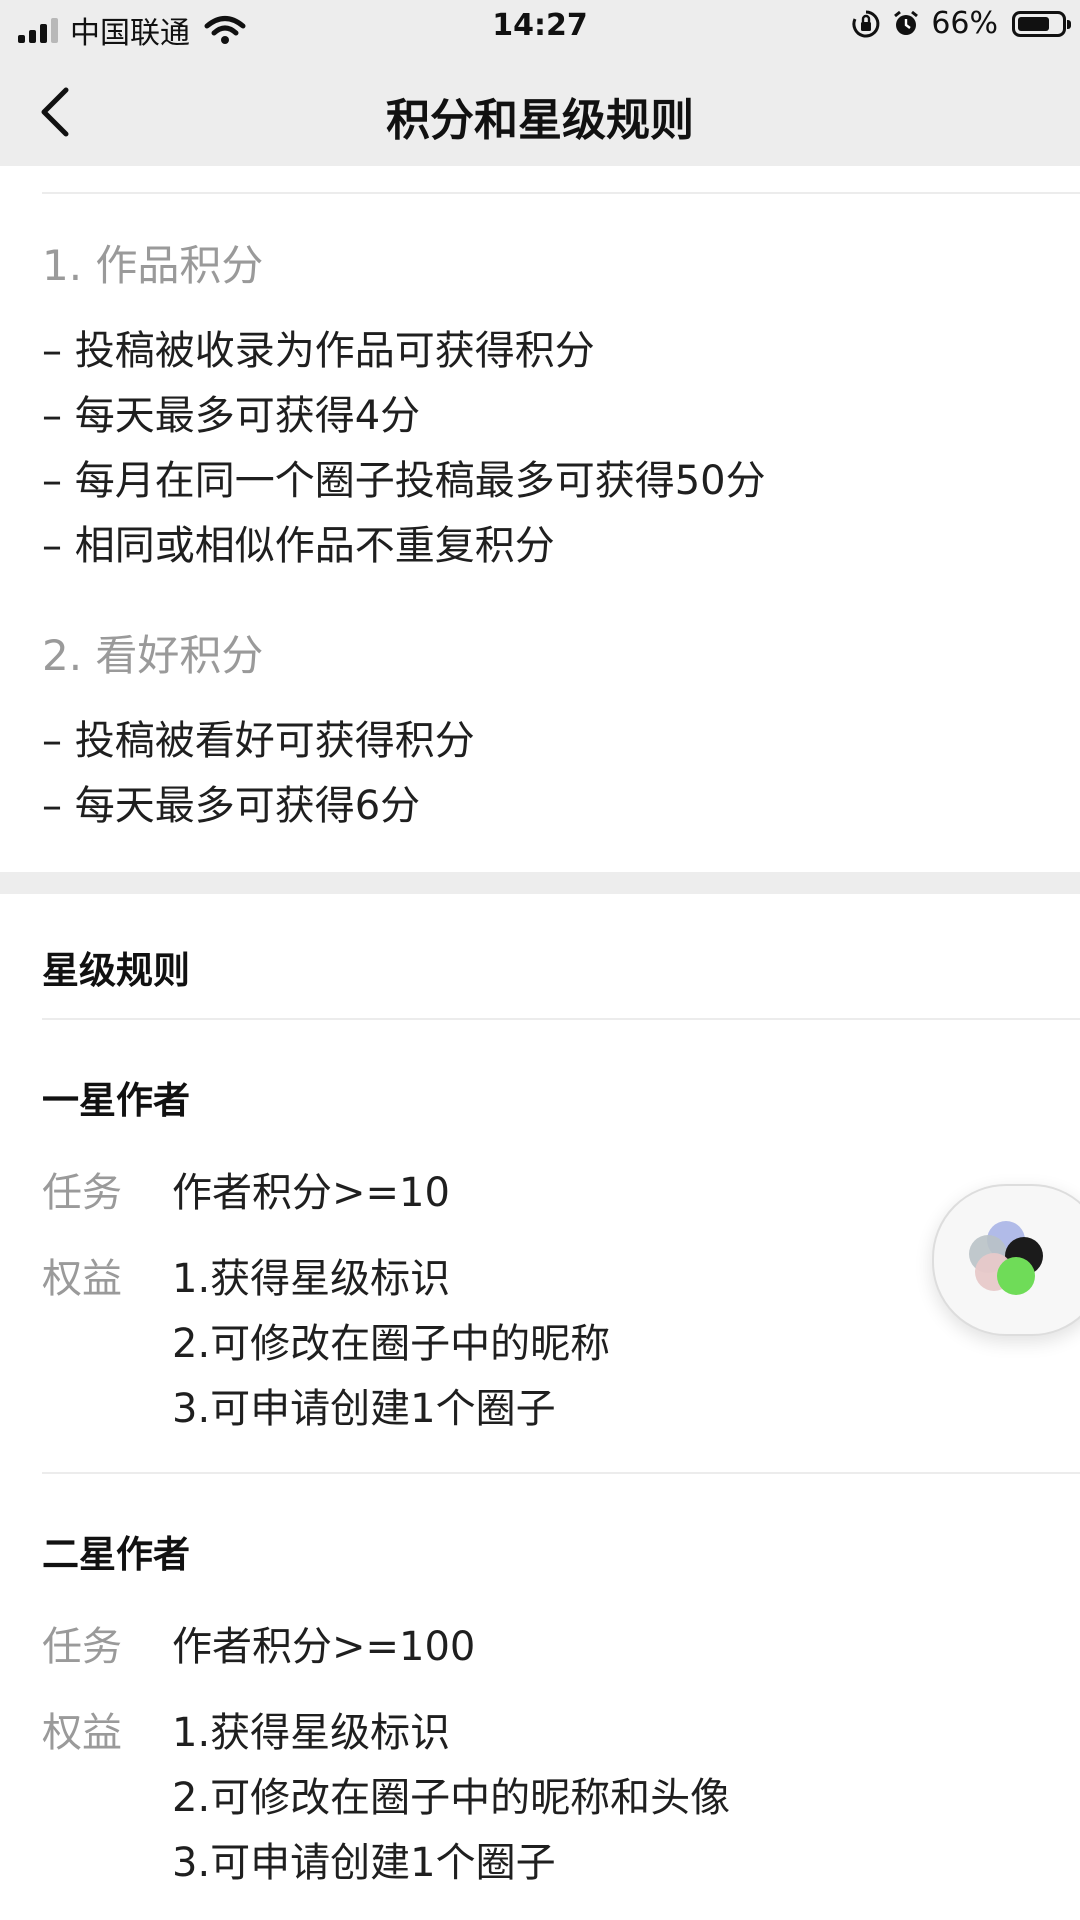 This screenshot has width=1080, height=1920. I want to click on level-title-two-star: 二星作者, so click(116, 1554).